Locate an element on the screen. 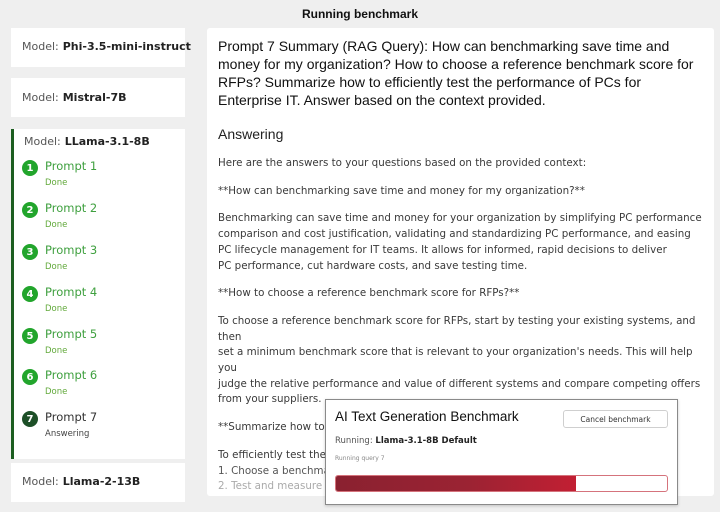  model-name: Phi-3.5-mini-instruct is located at coordinates (126, 46).